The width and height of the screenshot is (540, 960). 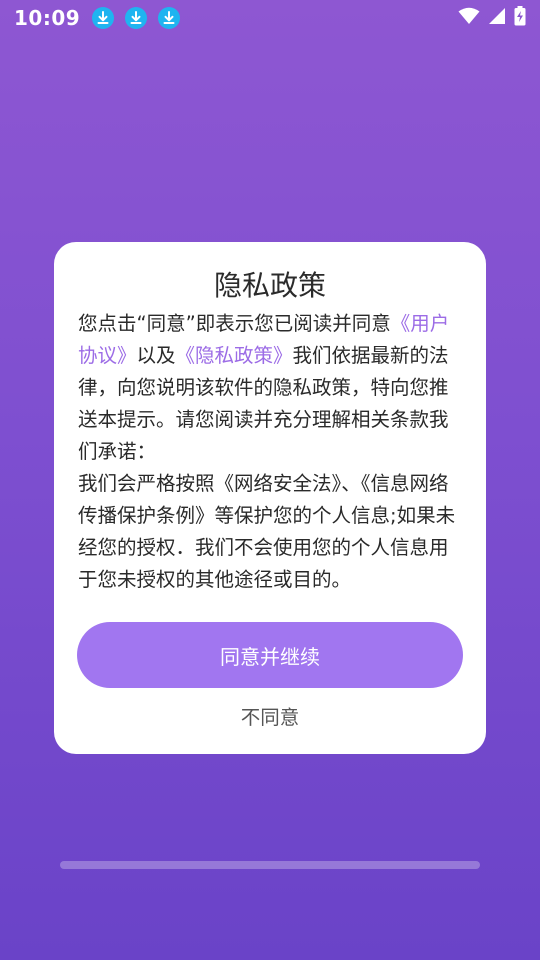 What do you see at coordinates (270, 18) in the screenshot?
I see `status-bar: 10:09` at bounding box center [270, 18].